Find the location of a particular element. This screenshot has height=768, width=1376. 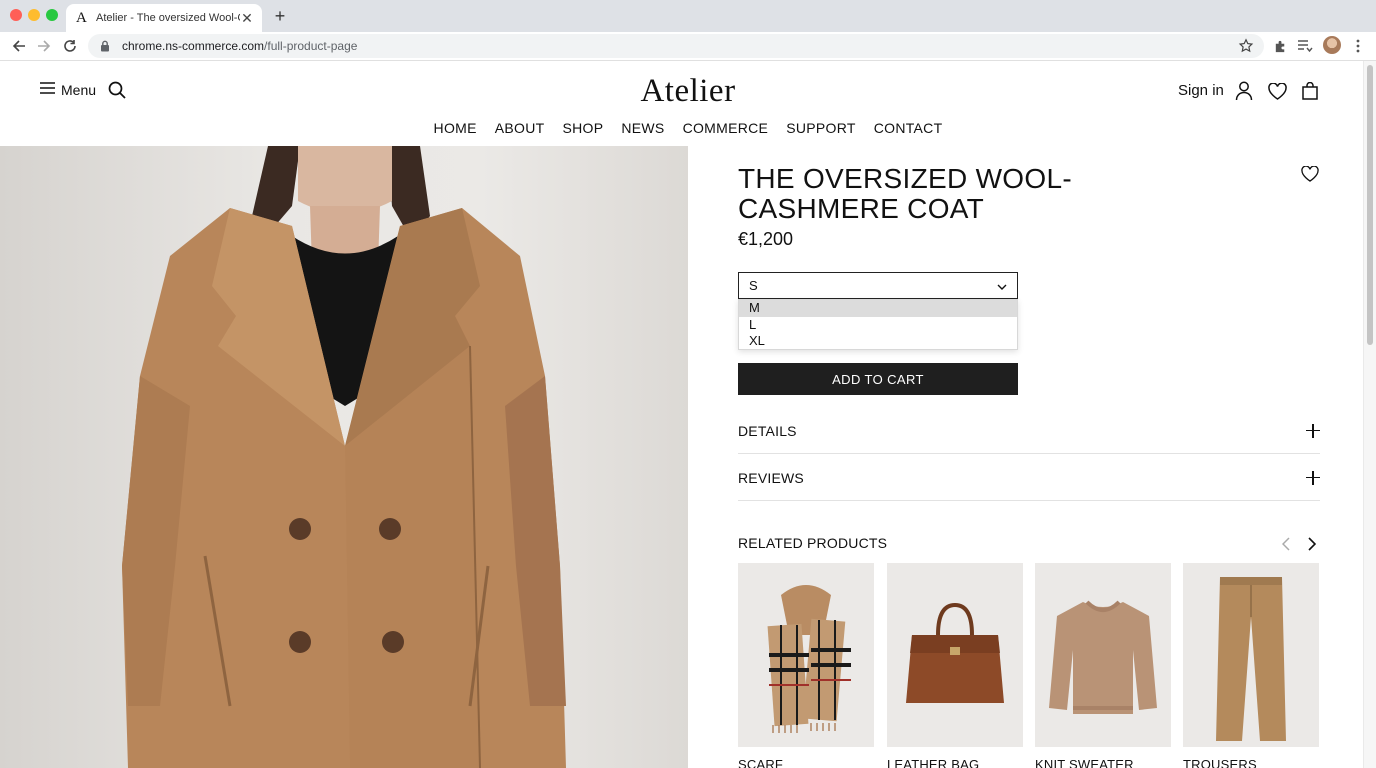

reload-icon is located at coordinates (70, 46).